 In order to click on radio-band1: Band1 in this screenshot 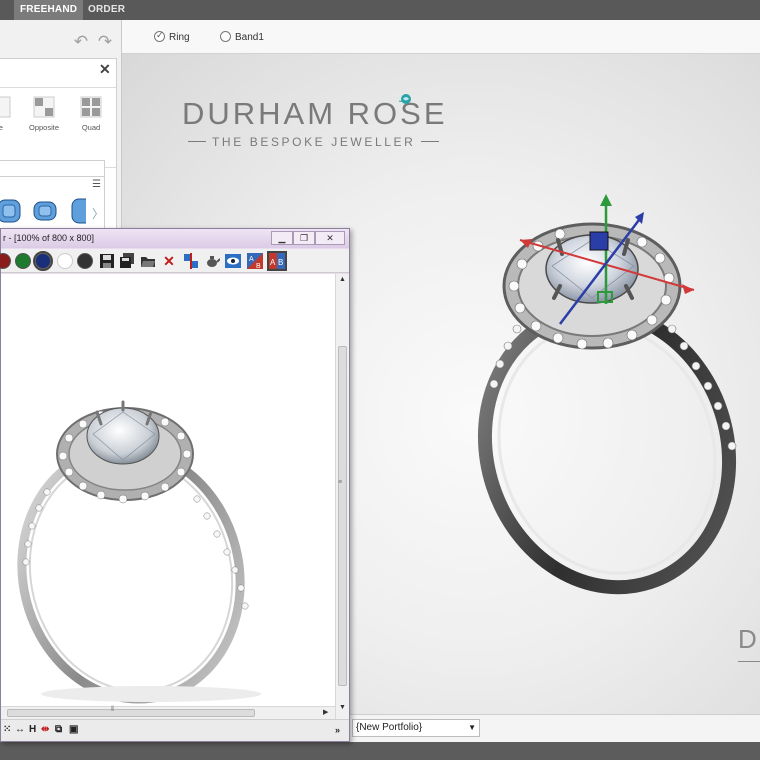, I will do `click(242, 38)`.